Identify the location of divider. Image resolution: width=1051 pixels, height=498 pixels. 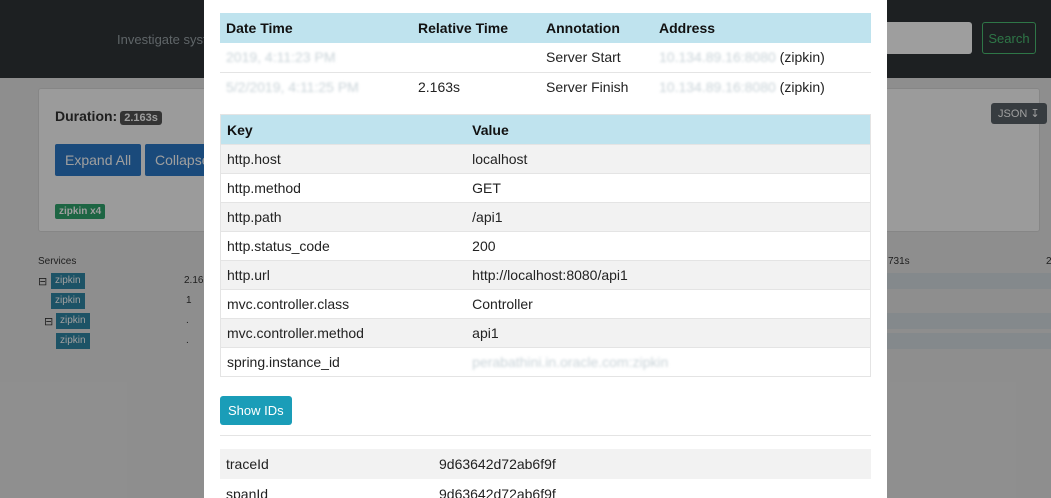
(545, 435).